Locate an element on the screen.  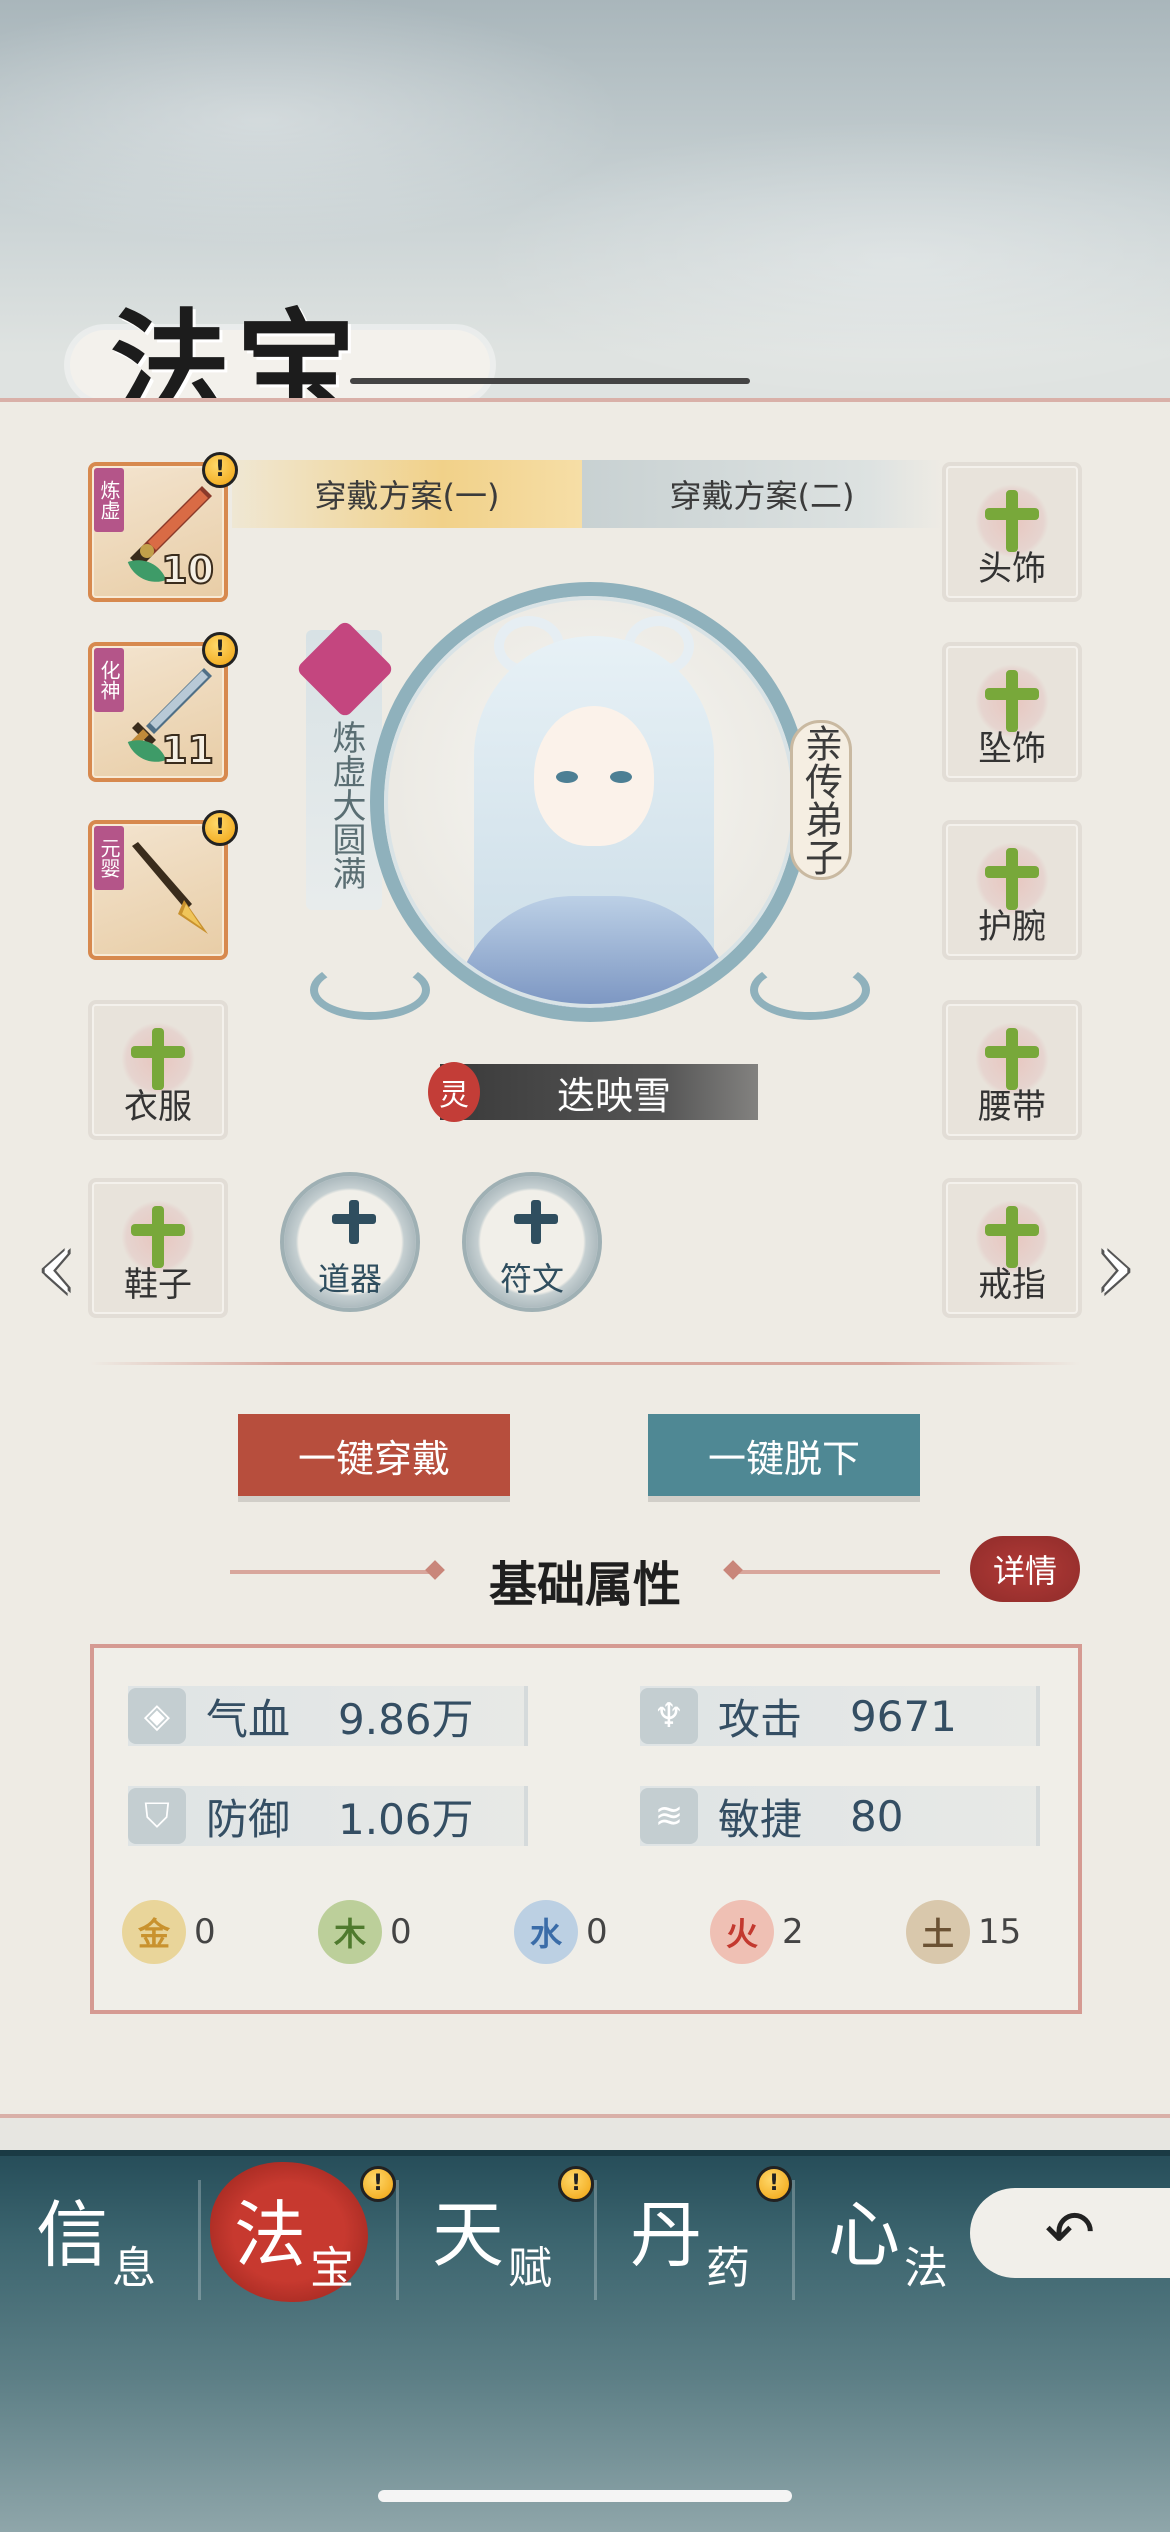
element-water: 水 0 is located at coordinates (561, 1932).